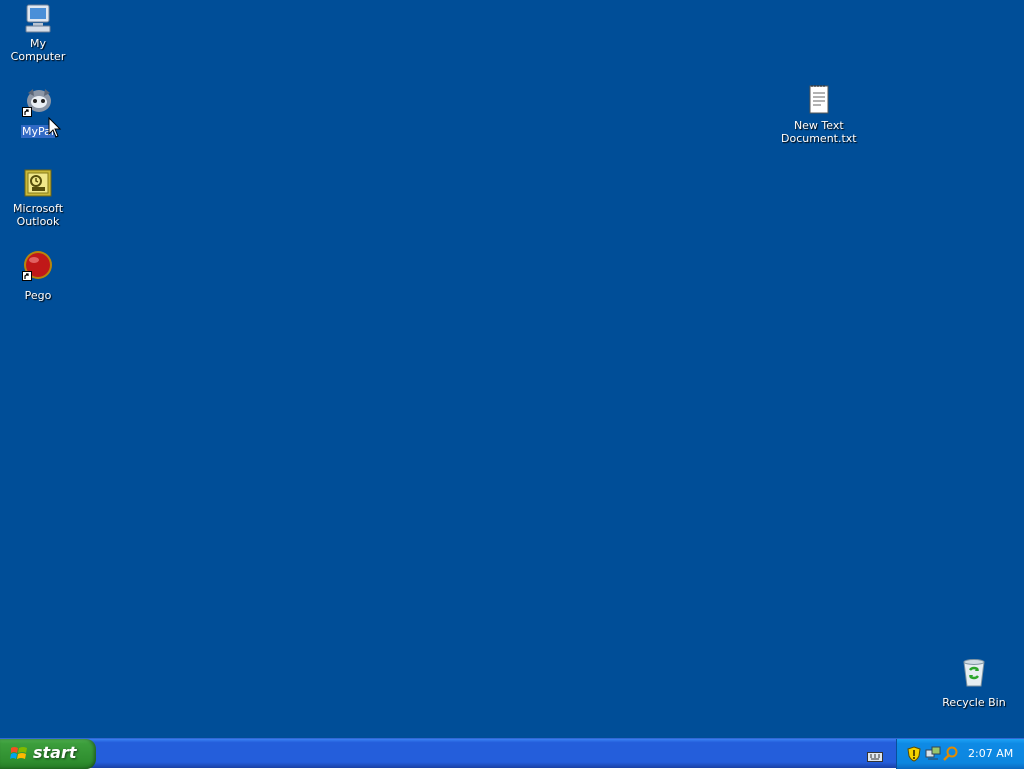  I want to click on taskbar: start 2:07 AM, so click(512, 753).